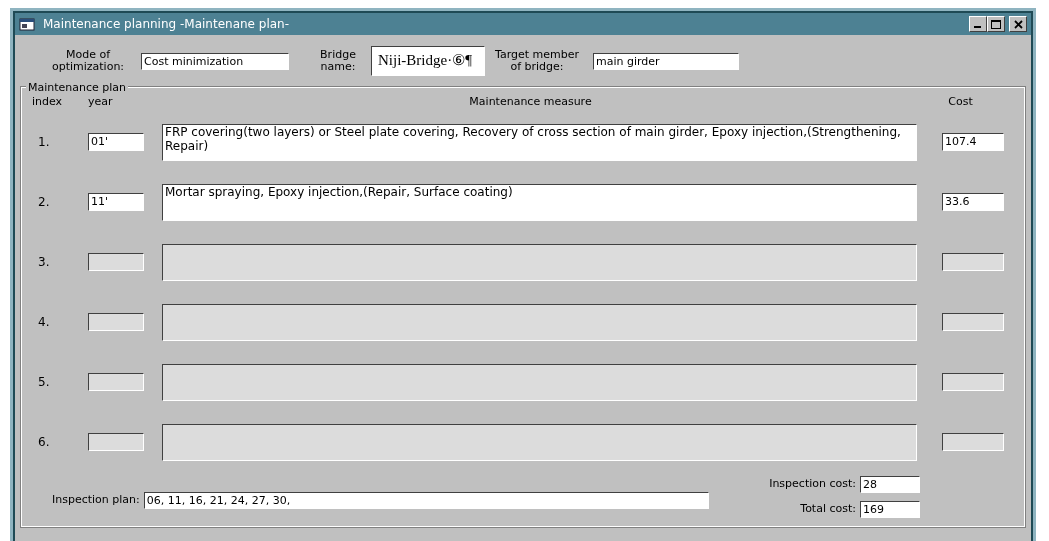 The height and width of the screenshot is (541, 1049). What do you see at coordinates (44, 322) in the screenshot?
I see `row-index: 4.` at bounding box center [44, 322].